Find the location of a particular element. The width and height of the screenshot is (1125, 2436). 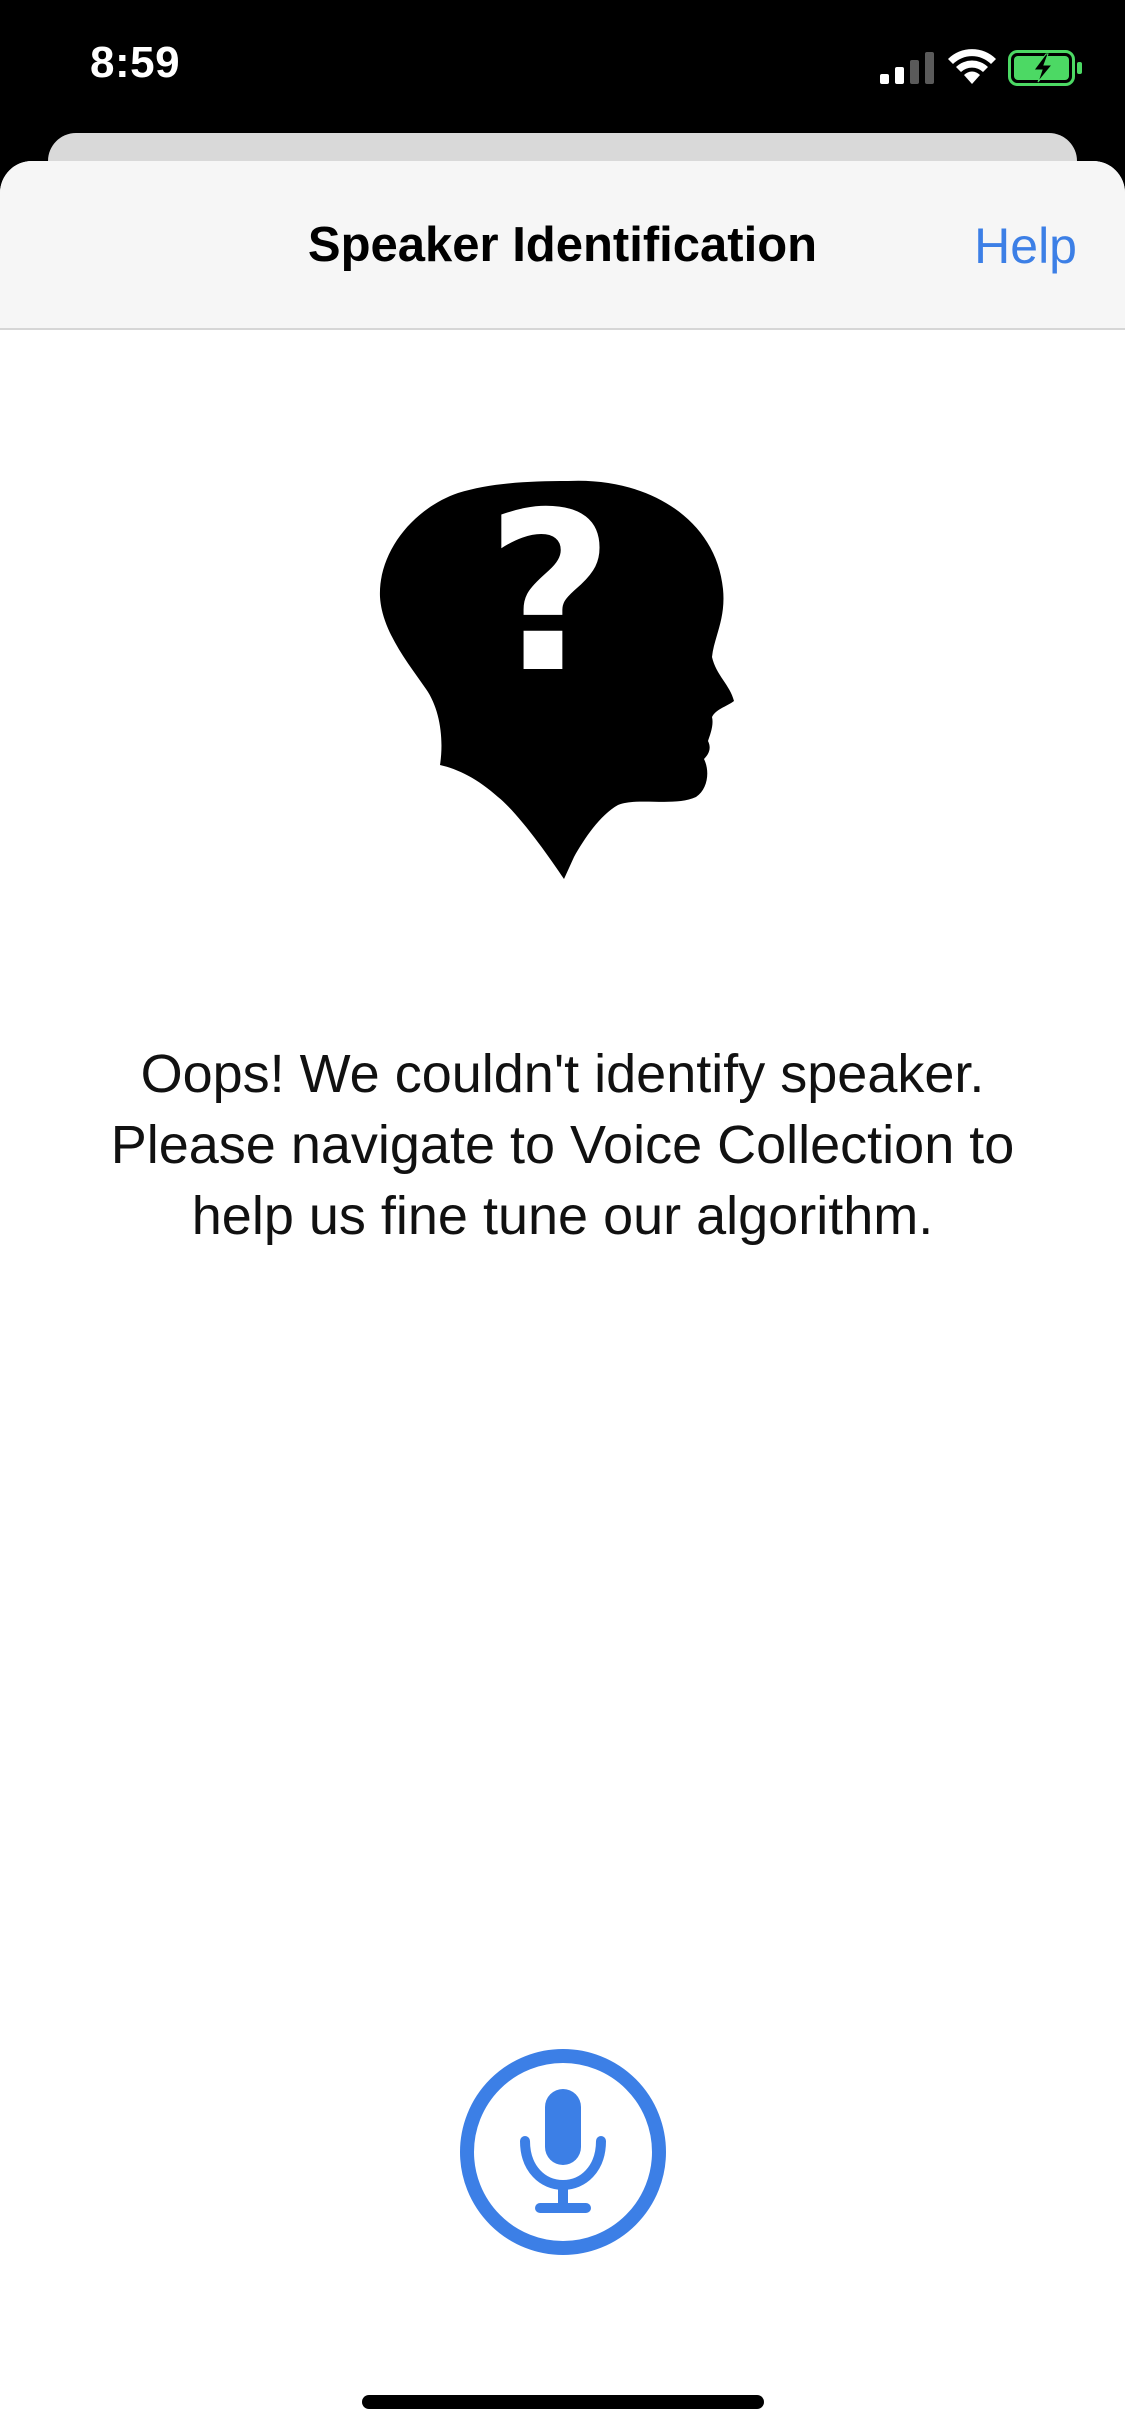

question-mark: ? is located at coordinates (550, 600).